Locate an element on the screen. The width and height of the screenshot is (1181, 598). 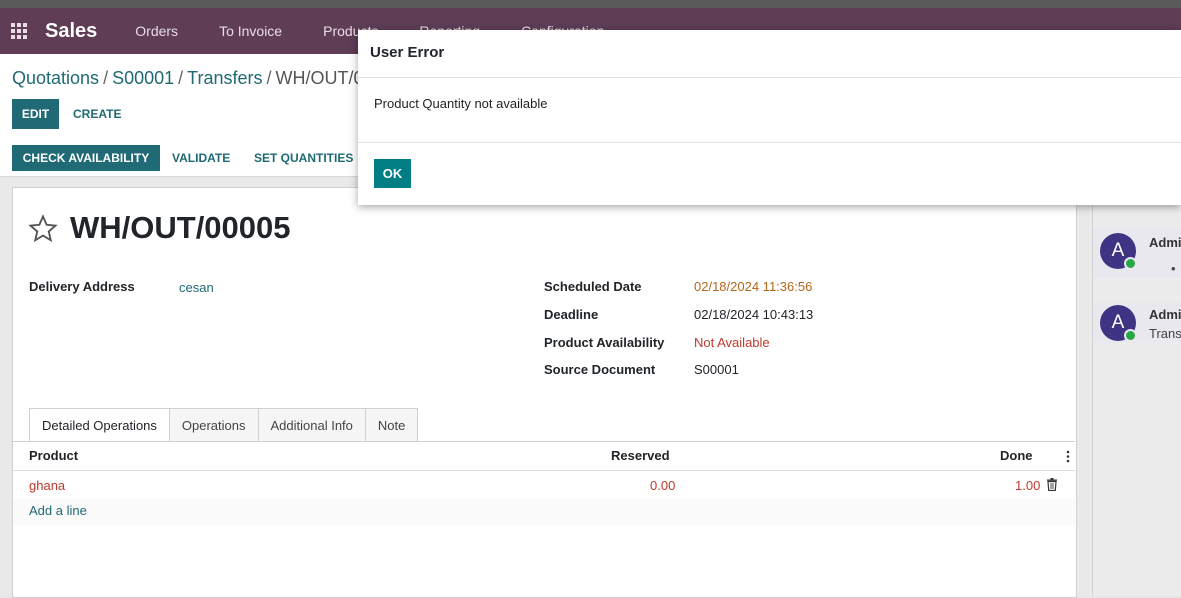
dialog-title: User Error is located at coordinates (407, 52).